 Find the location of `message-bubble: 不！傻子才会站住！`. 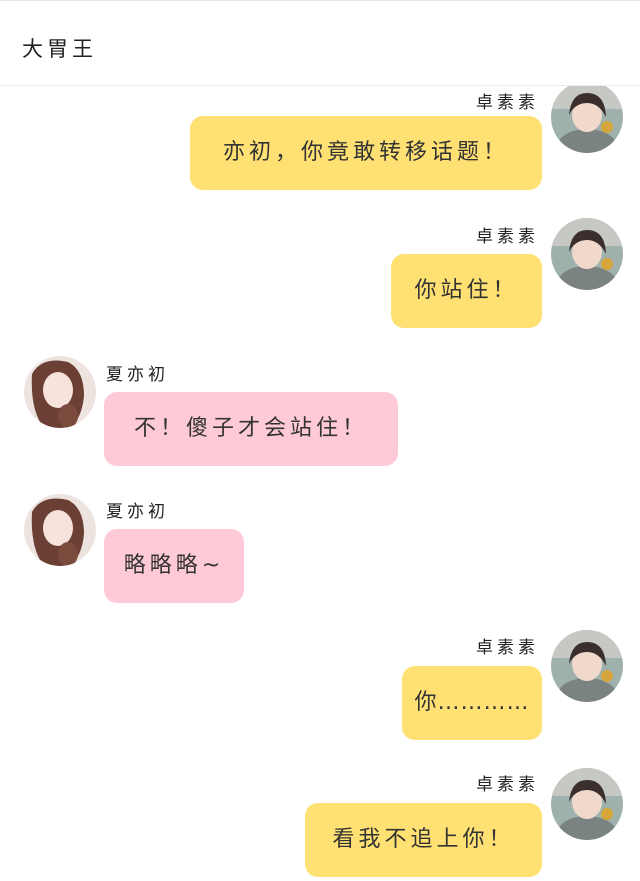

message-bubble: 不！傻子才会站住！ is located at coordinates (251, 429).